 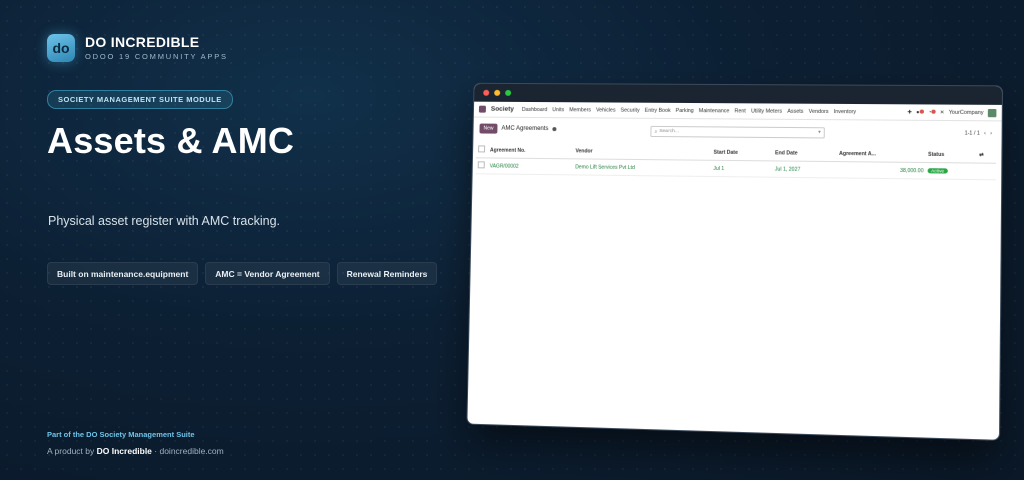 I want to click on next-icon: ›, so click(x=991, y=134).